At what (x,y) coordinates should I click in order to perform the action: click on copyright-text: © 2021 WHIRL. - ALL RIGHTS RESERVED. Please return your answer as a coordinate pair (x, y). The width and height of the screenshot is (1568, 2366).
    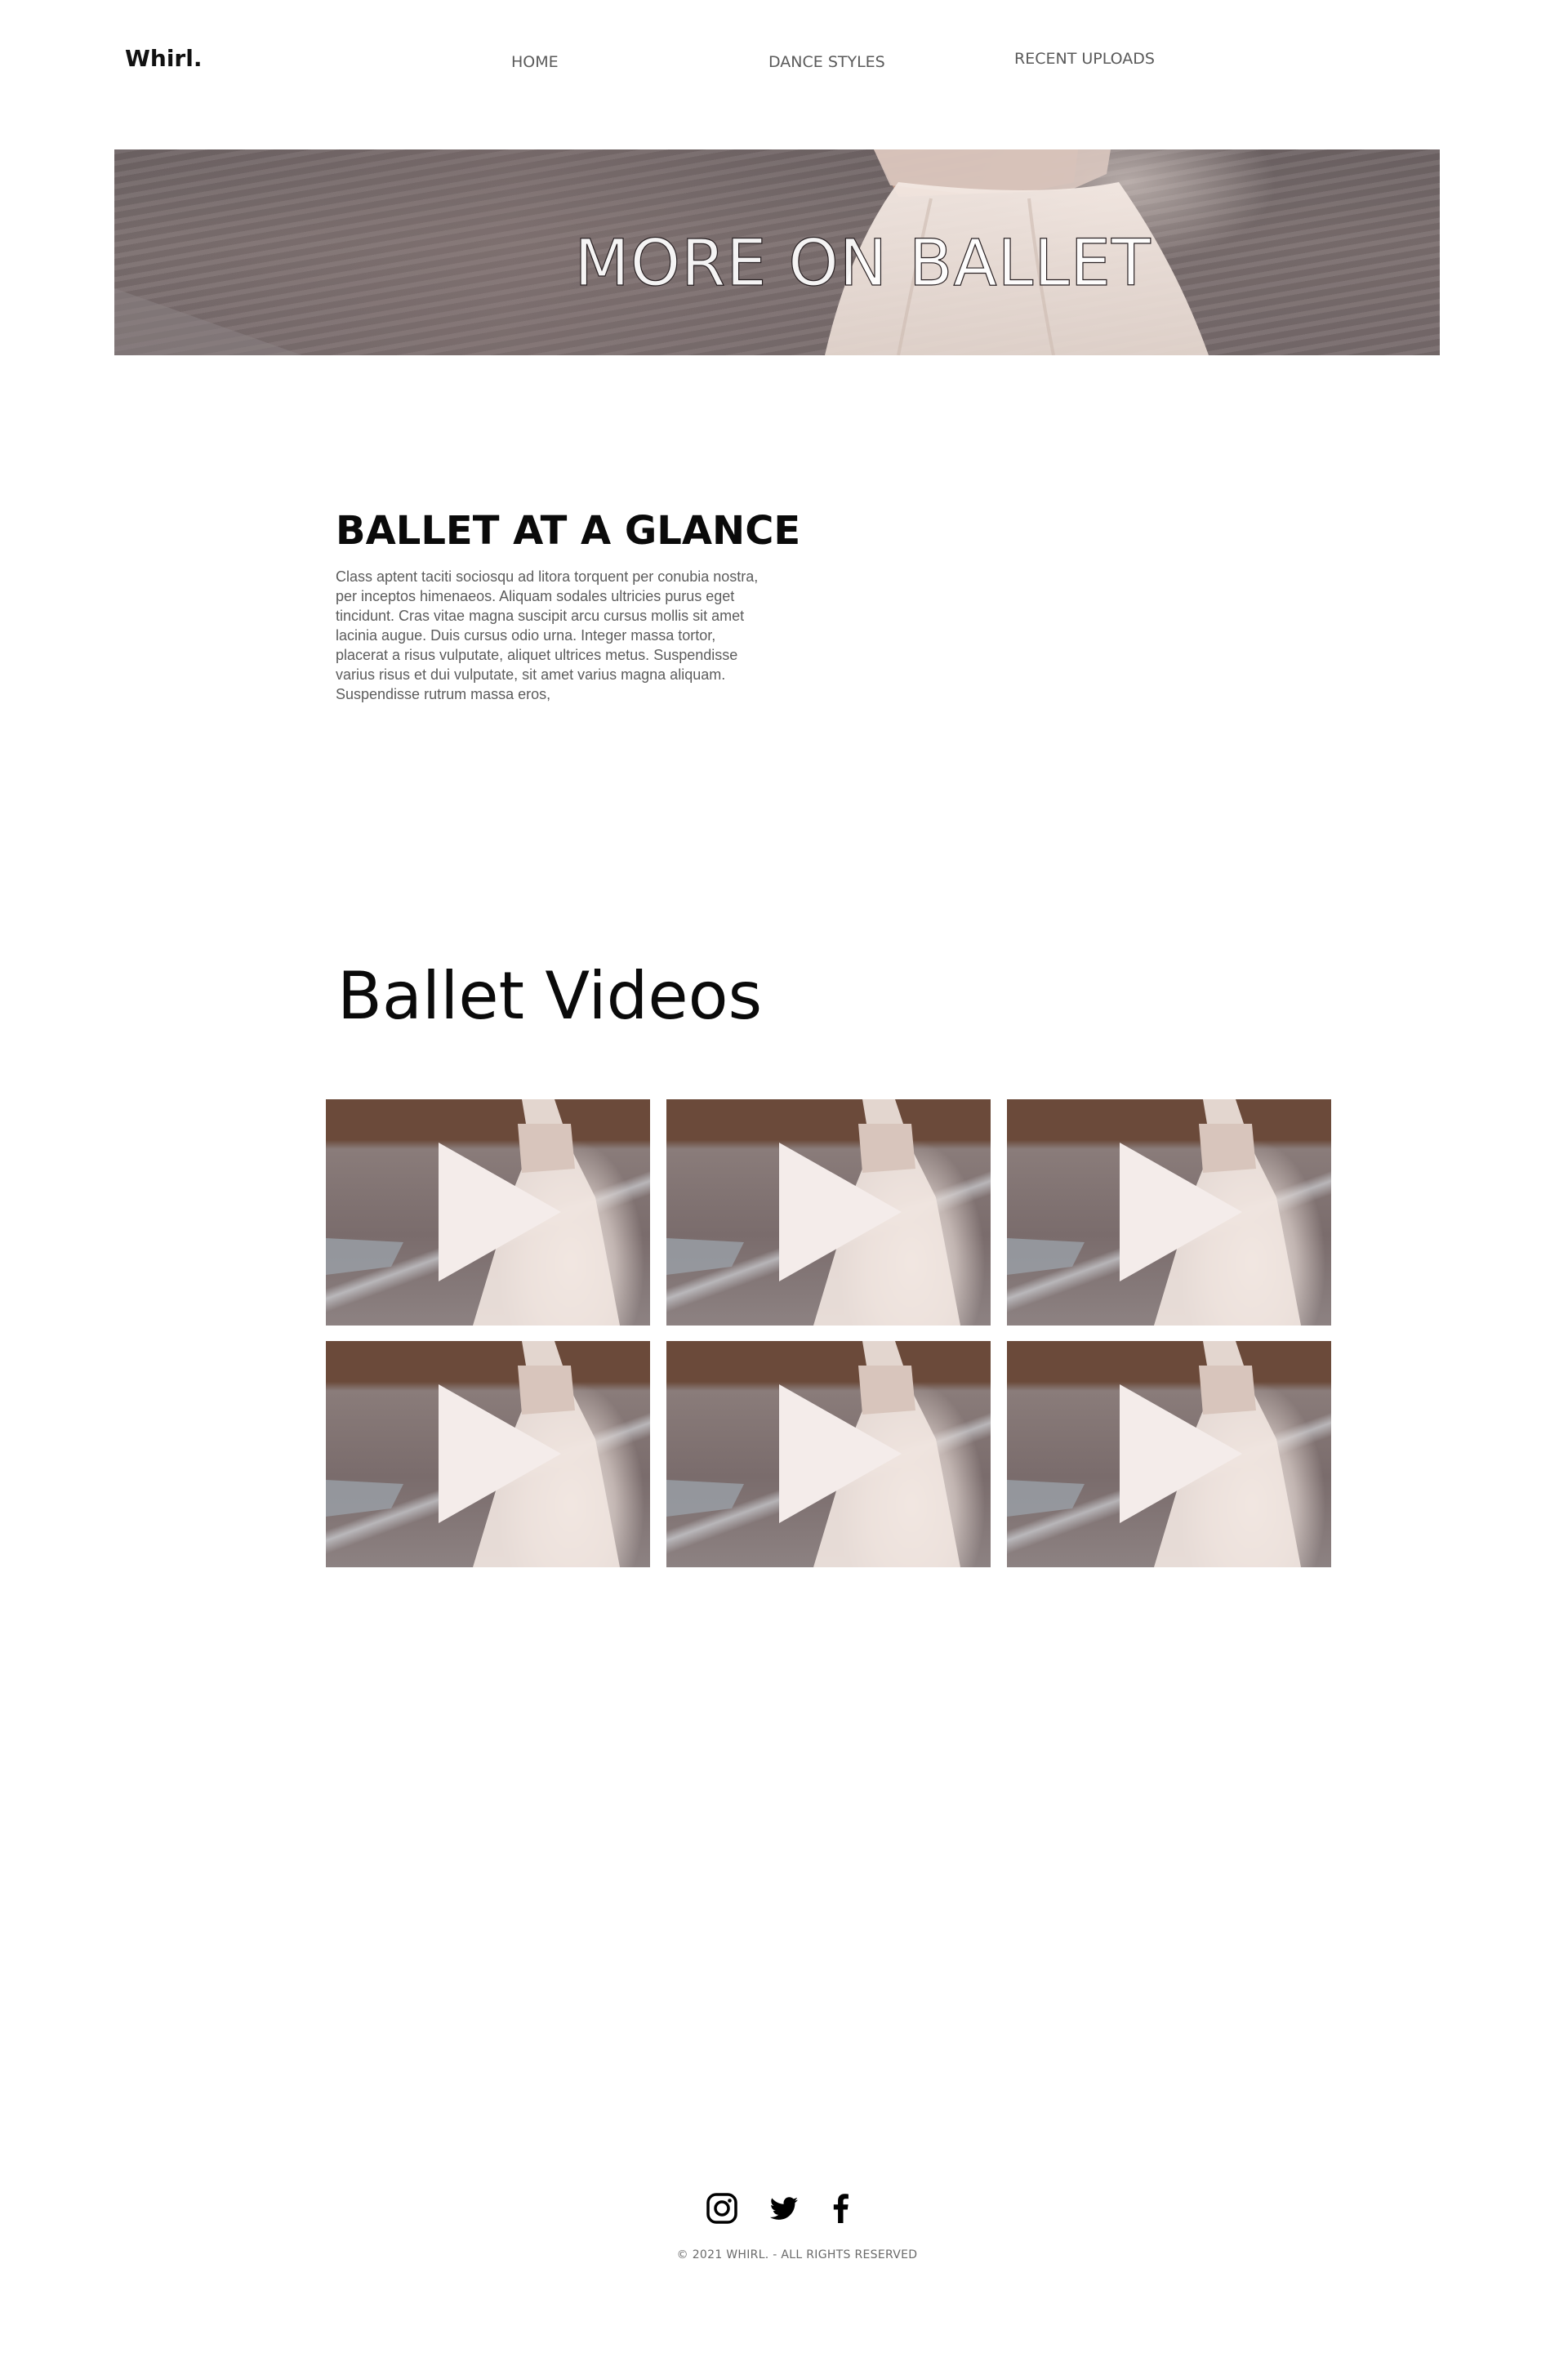
    Looking at the image, I should click on (797, 2254).